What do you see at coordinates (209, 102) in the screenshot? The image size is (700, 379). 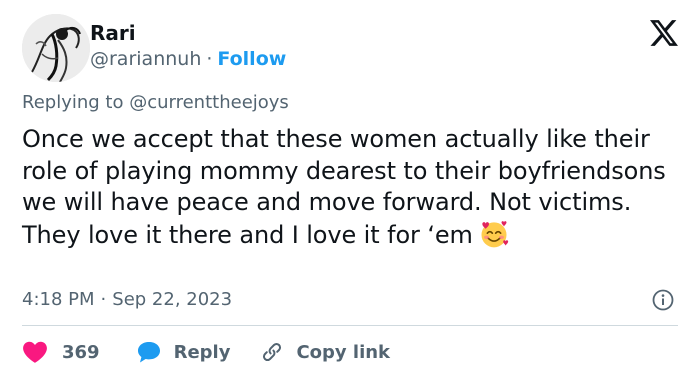 I see `reply-mention: @currenttheejoys` at bounding box center [209, 102].